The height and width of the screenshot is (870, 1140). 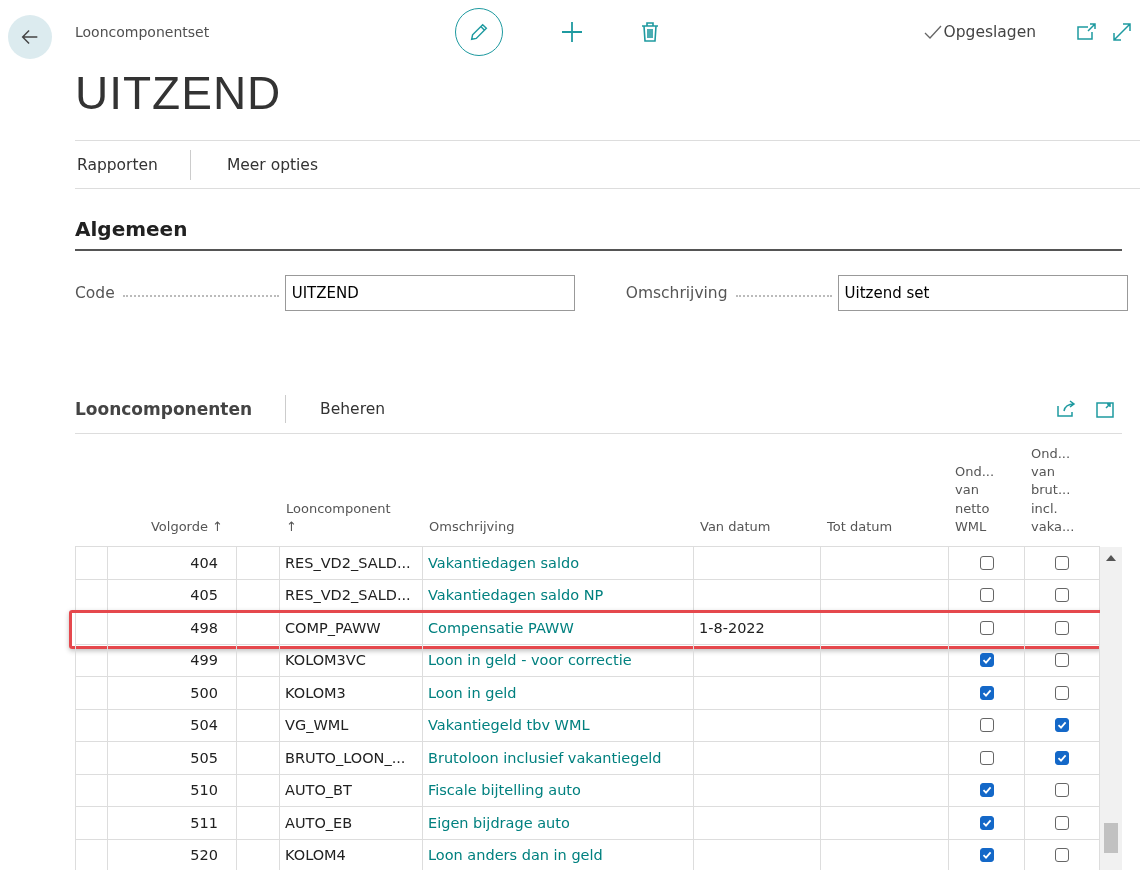 What do you see at coordinates (117, 164) in the screenshot?
I see `menu-item: Rapporten` at bounding box center [117, 164].